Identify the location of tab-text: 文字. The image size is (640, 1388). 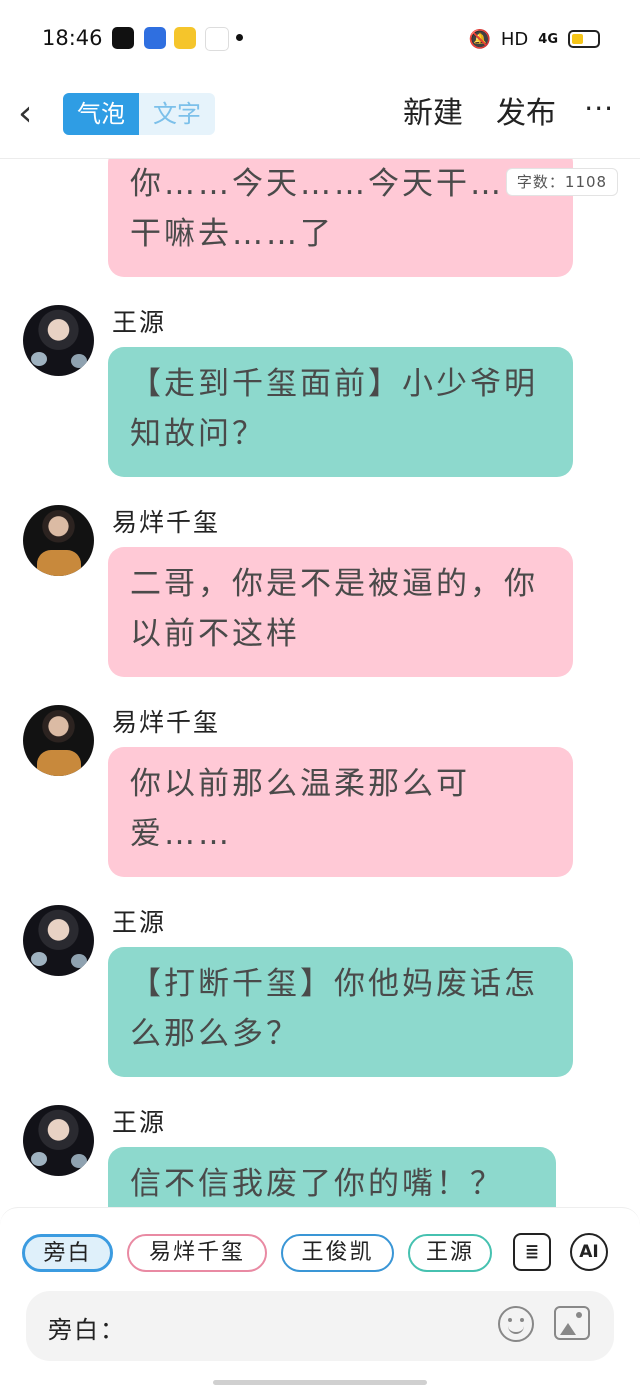
(177, 114).